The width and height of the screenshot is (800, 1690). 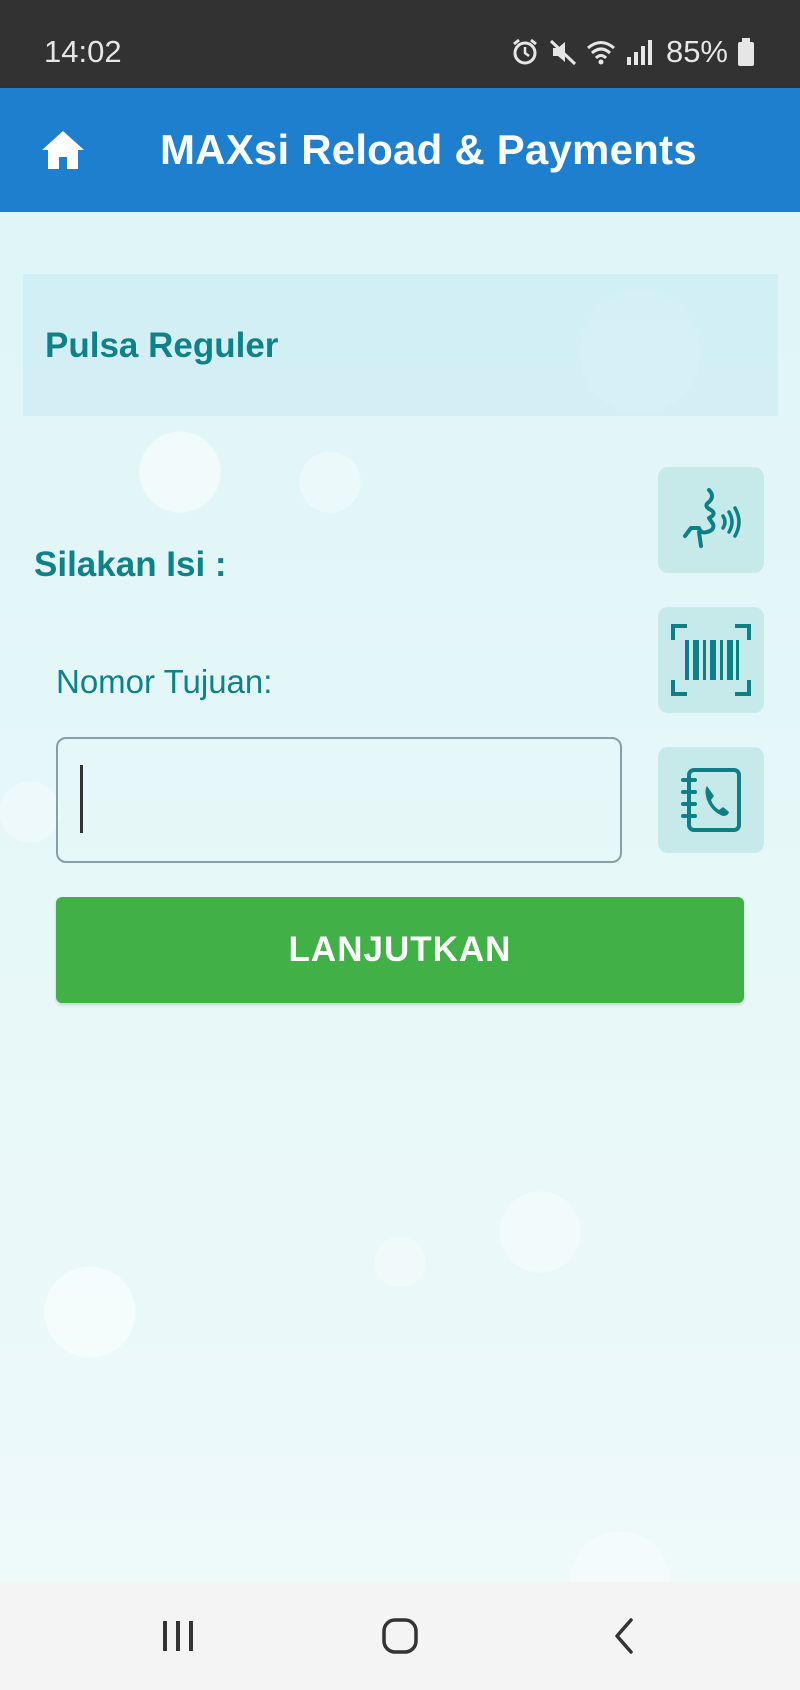 I want to click on app-bar: MAXsi Reload & Payments, so click(x=400, y=150).